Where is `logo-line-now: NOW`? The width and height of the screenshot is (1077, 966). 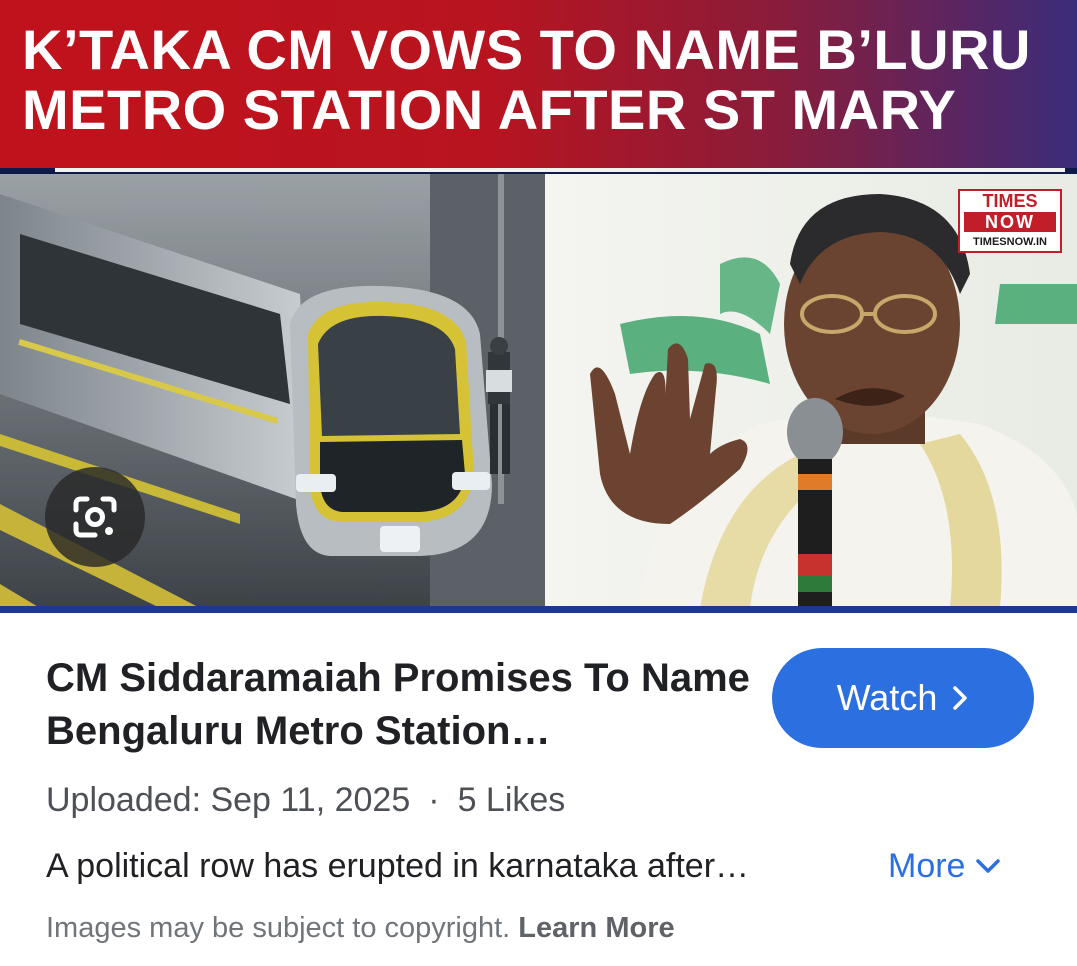
logo-line-now: NOW is located at coordinates (1010, 222).